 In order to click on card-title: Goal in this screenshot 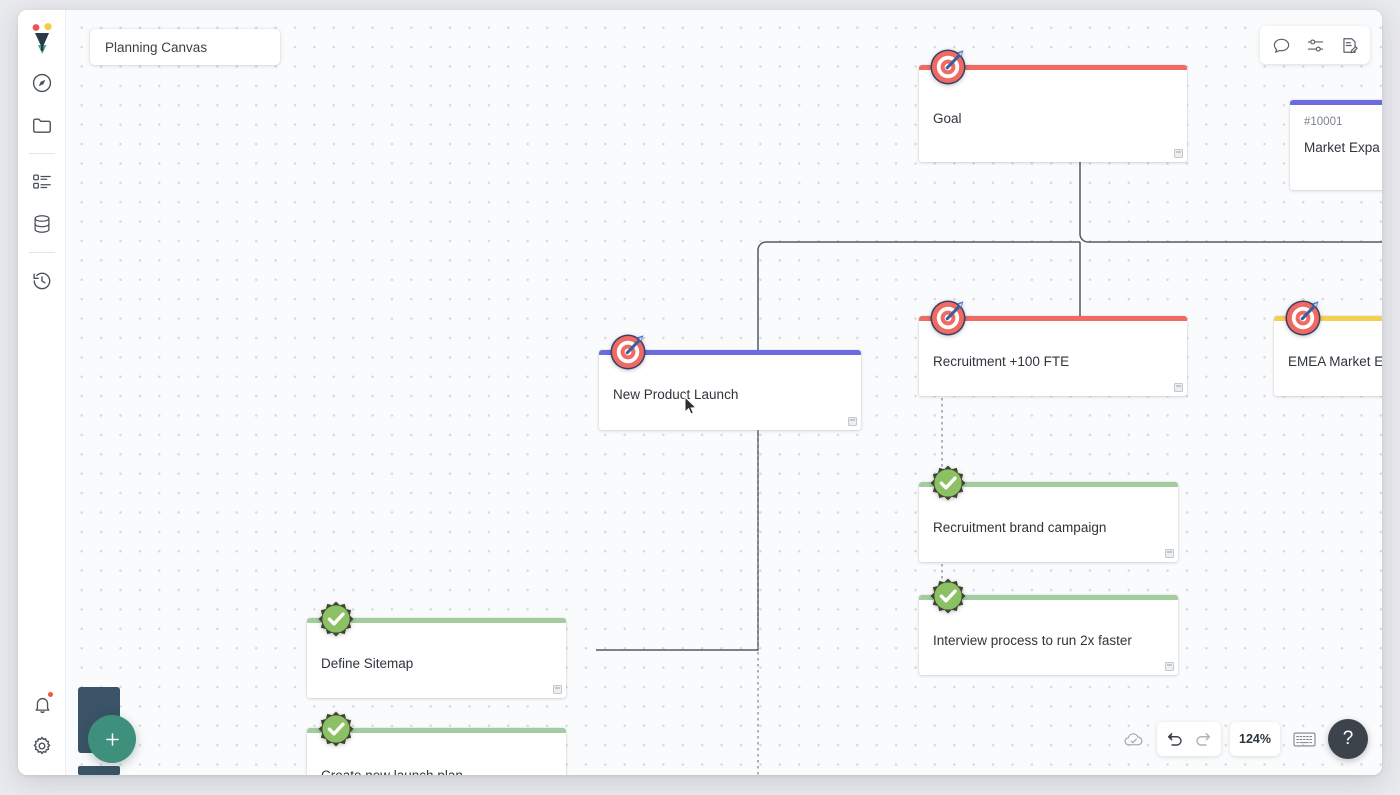, I will do `click(947, 118)`.